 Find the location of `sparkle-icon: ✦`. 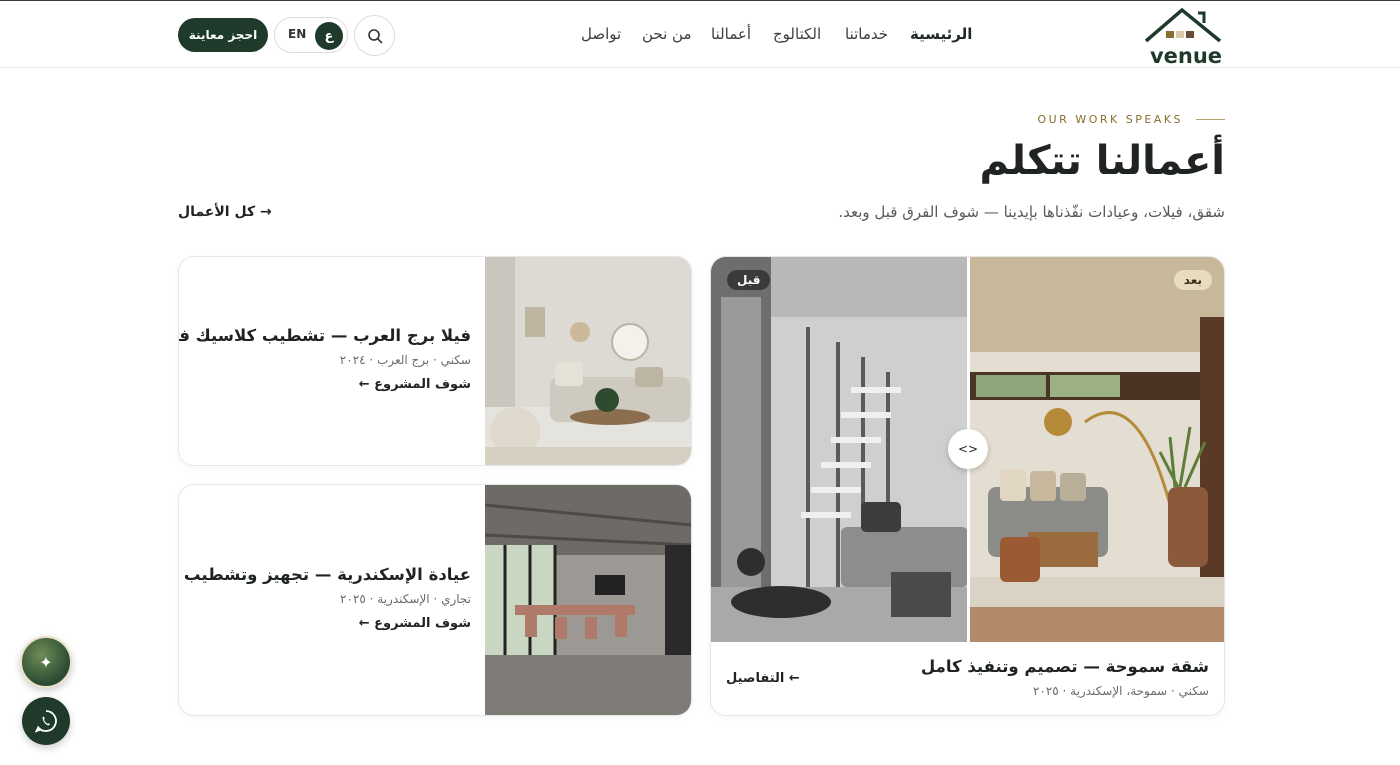

sparkle-icon: ✦ is located at coordinates (46, 662).